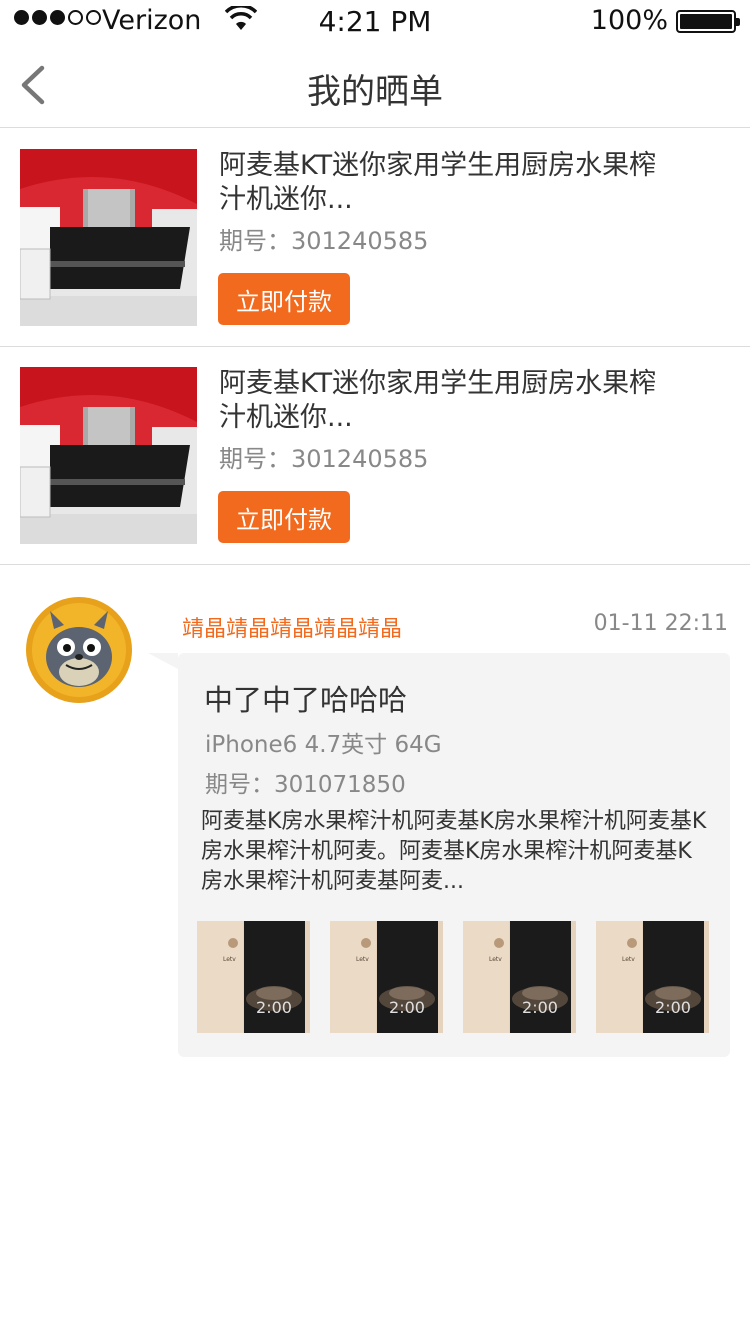 This screenshot has width=750, height=1334. What do you see at coordinates (629, 20) in the screenshot?
I see `battery-percentage: 100%` at bounding box center [629, 20].